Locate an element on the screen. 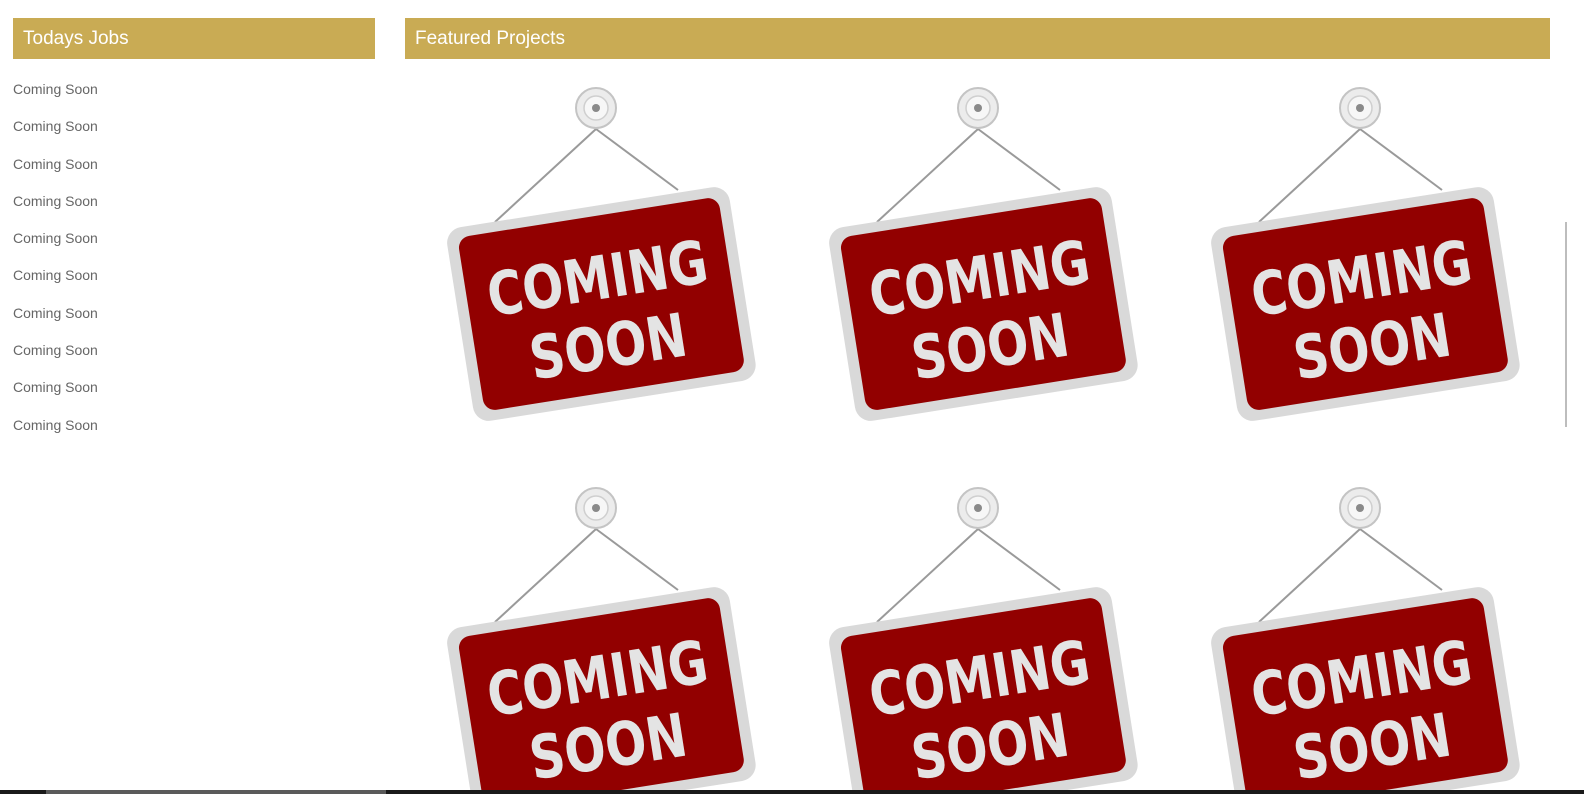 This screenshot has width=1584, height=802. featured-projects-title: Featured Projects is located at coordinates (490, 38).